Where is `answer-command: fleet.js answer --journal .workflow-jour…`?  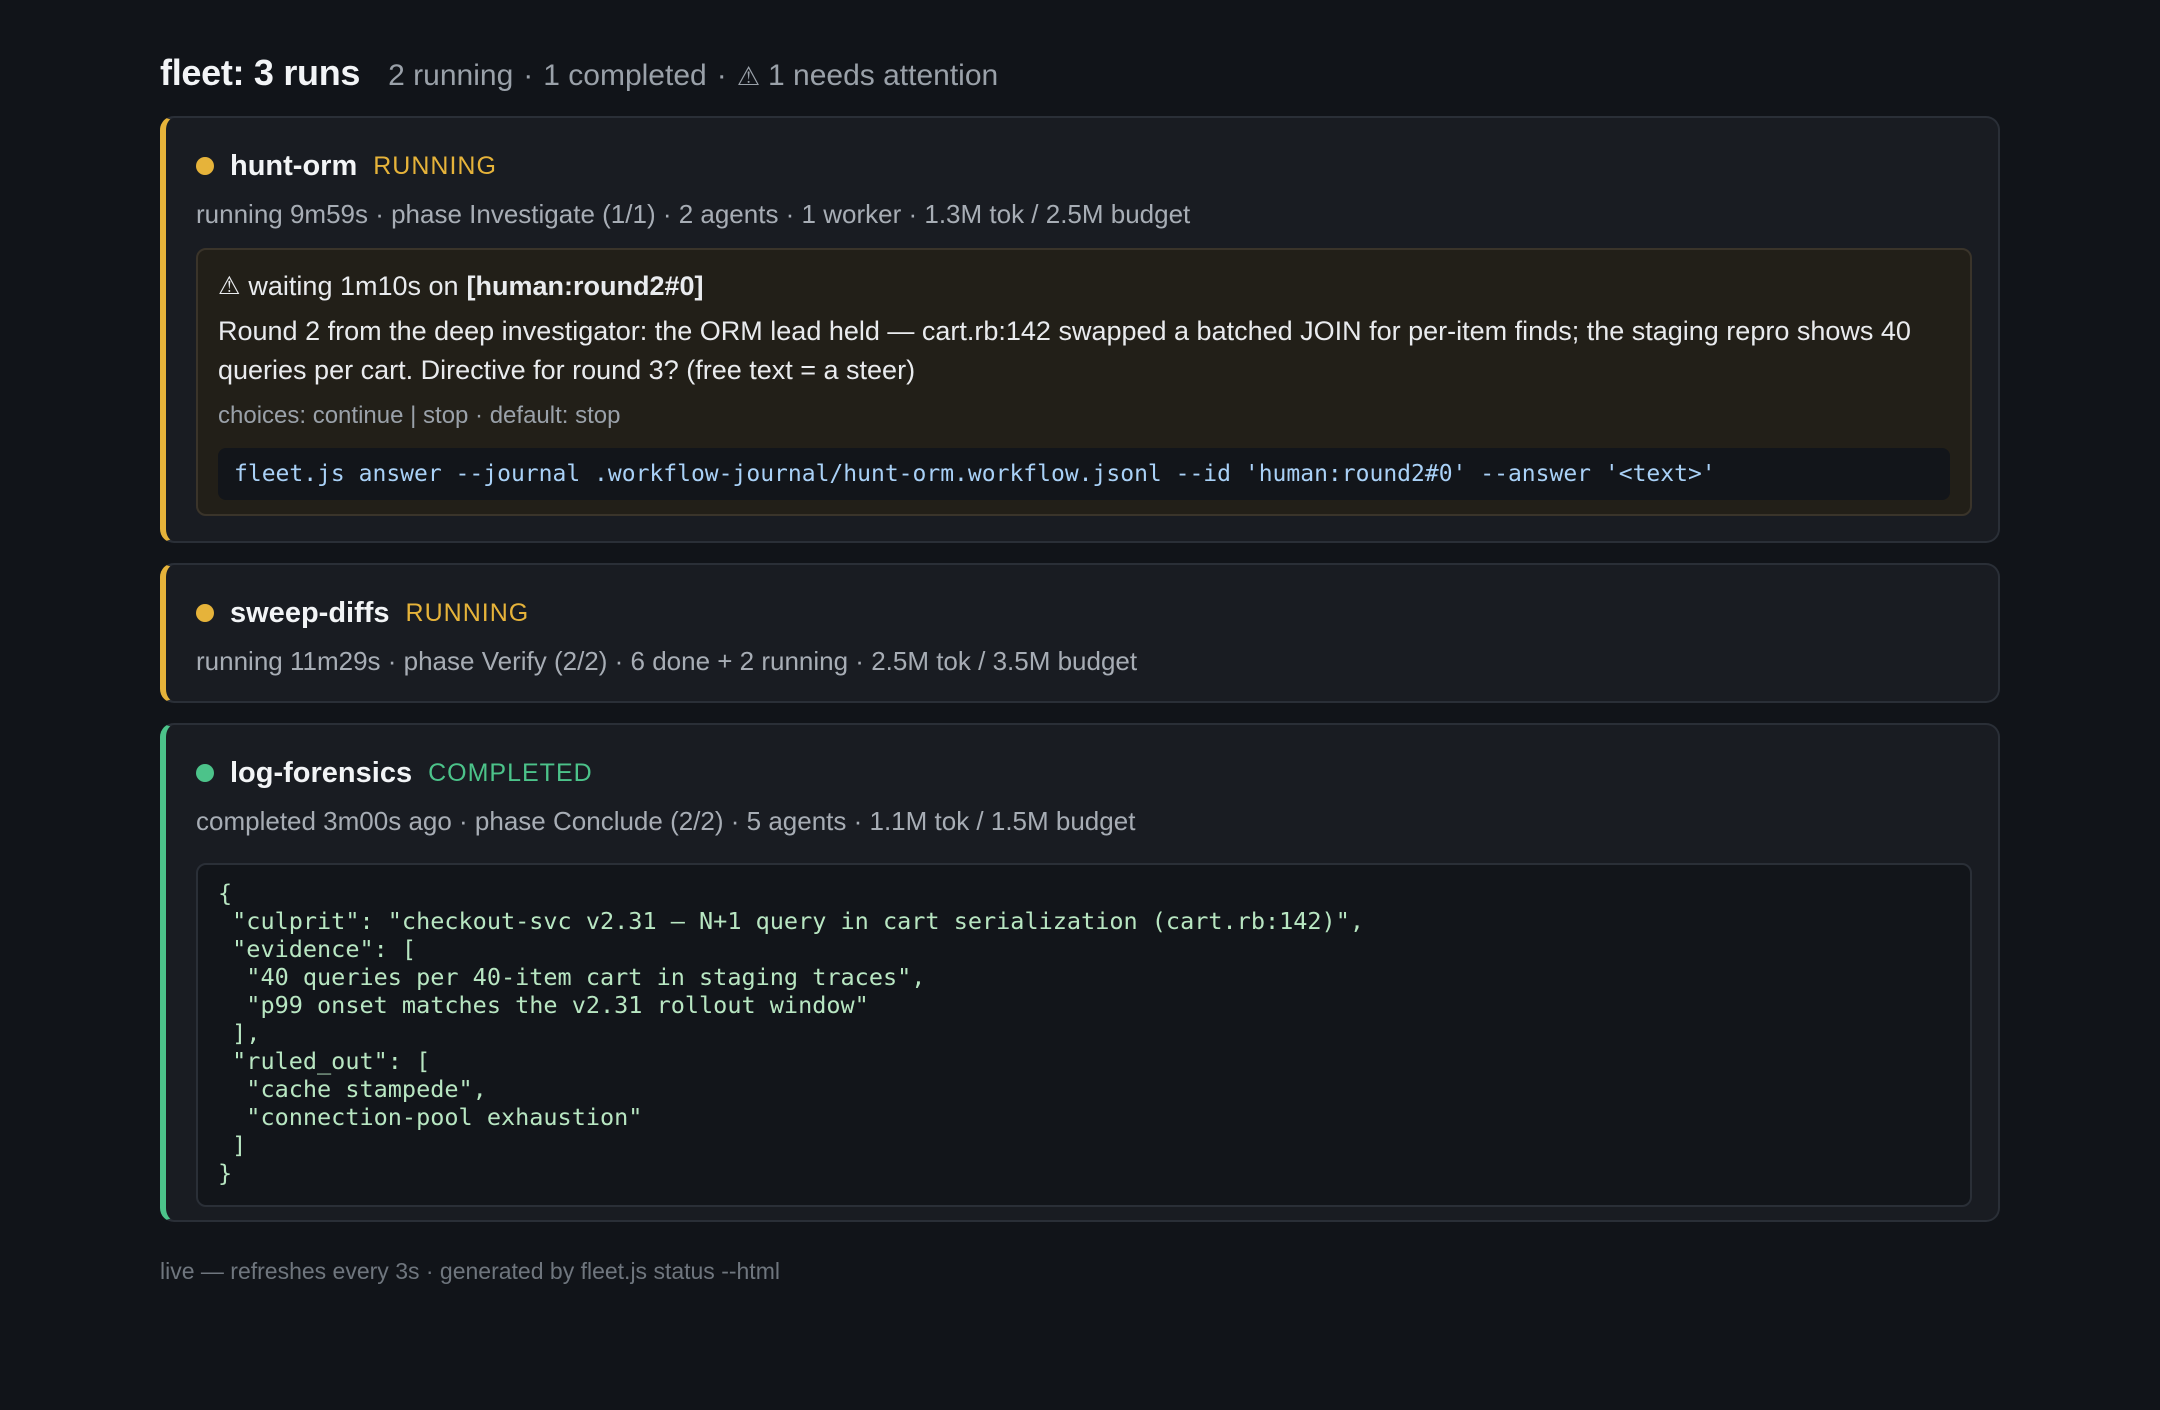
answer-command: fleet.js answer --journal .workflow-jour… is located at coordinates (1084, 474).